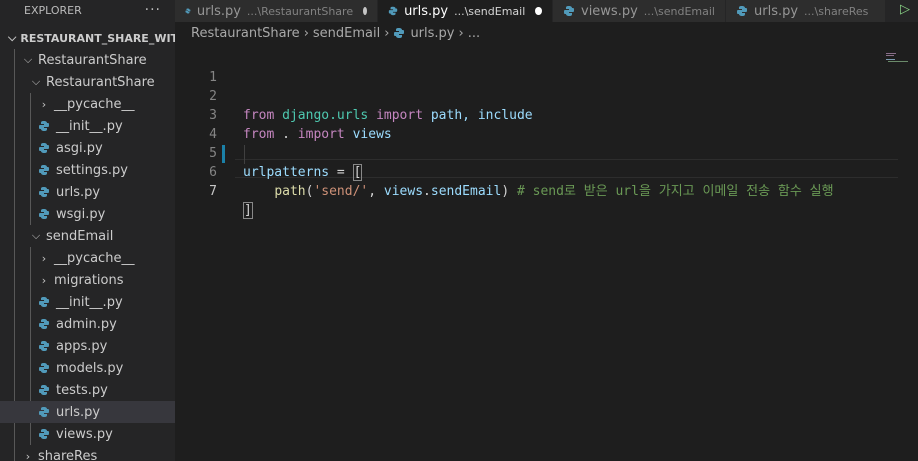  Describe the element at coordinates (609, 11) in the screenshot. I see `tab-name: views.py` at that location.